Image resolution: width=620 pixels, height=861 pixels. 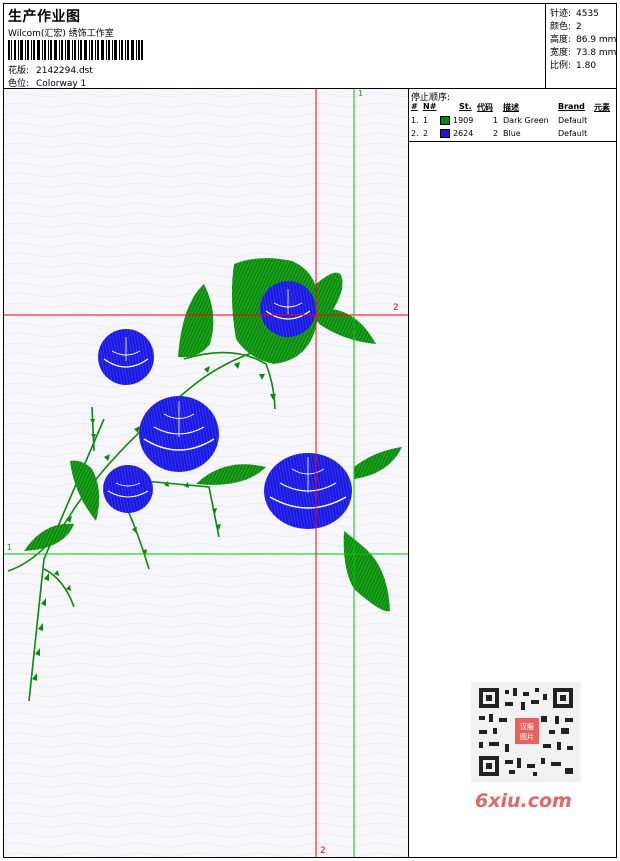 What do you see at coordinates (523, 801) in the screenshot?
I see `watermark-site: 6xiu.com` at bounding box center [523, 801].